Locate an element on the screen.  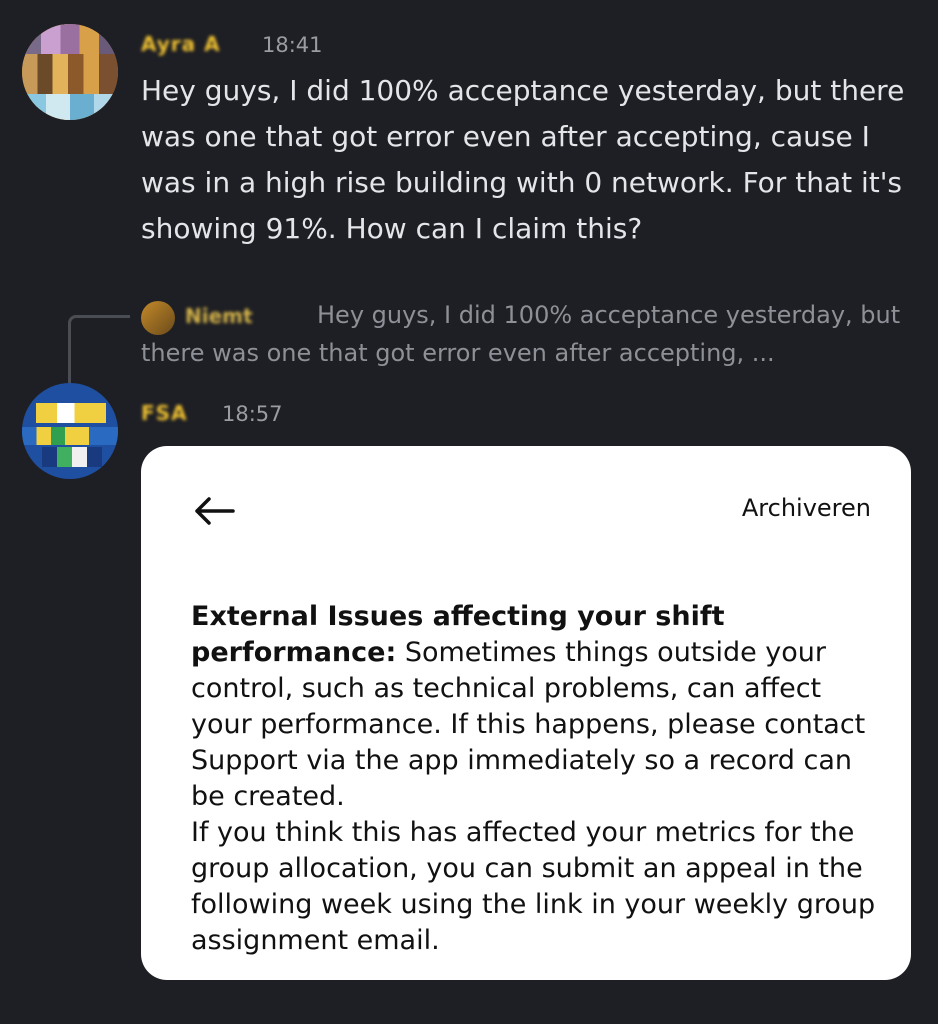
timestamp: 18:41 is located at coordinates (292, 45).